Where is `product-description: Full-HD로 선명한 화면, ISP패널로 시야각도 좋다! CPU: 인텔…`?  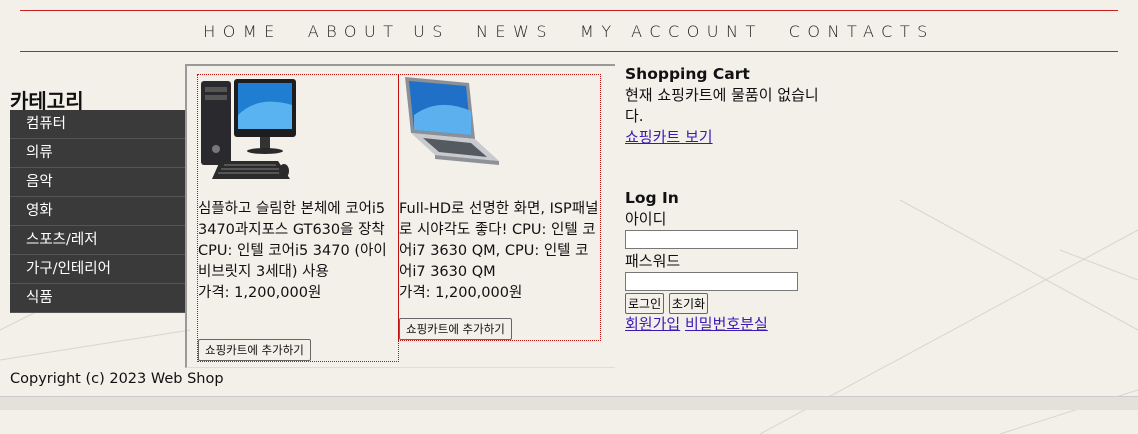
product-description: Full-HD로 선명한 화면, ISP패널로 시야각도 좋다! CPU: 인텔… is located at coordinates (499, 240).